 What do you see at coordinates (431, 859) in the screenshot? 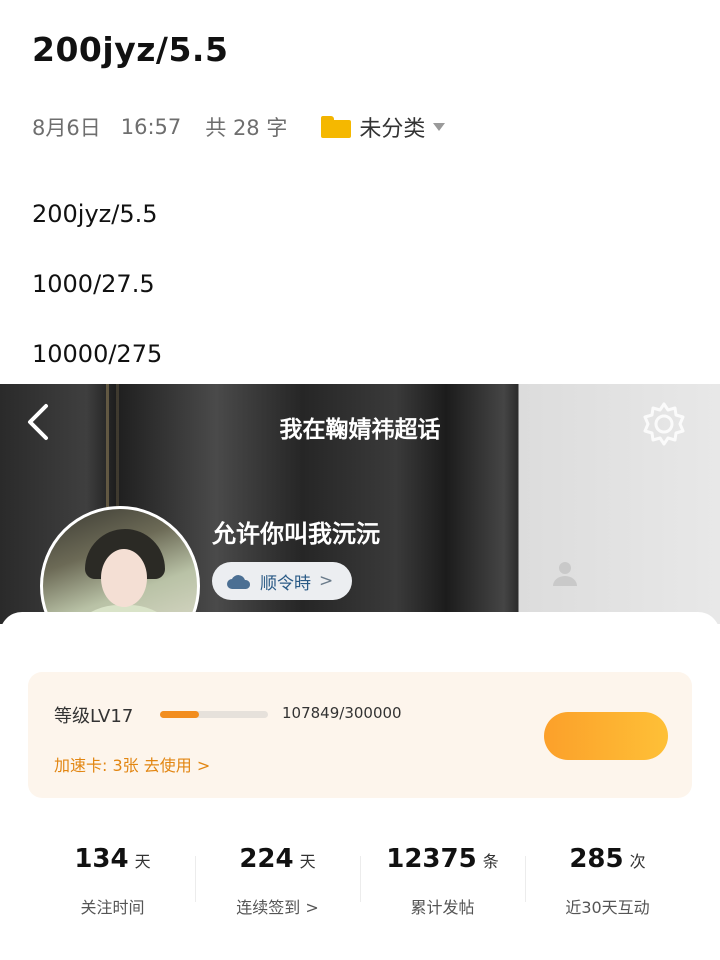
I see `stat-value: 12375` at bounding box center [431, 859].